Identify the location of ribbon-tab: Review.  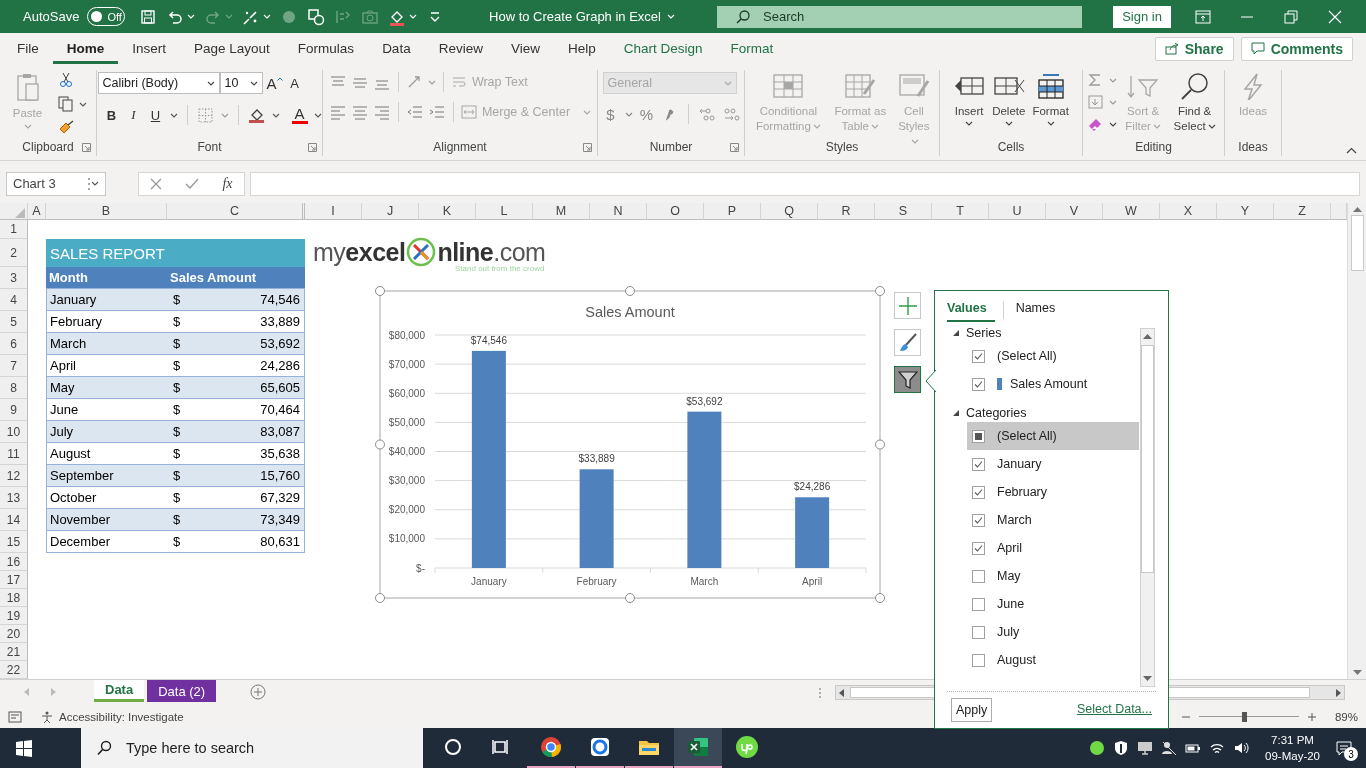
(460, 48).